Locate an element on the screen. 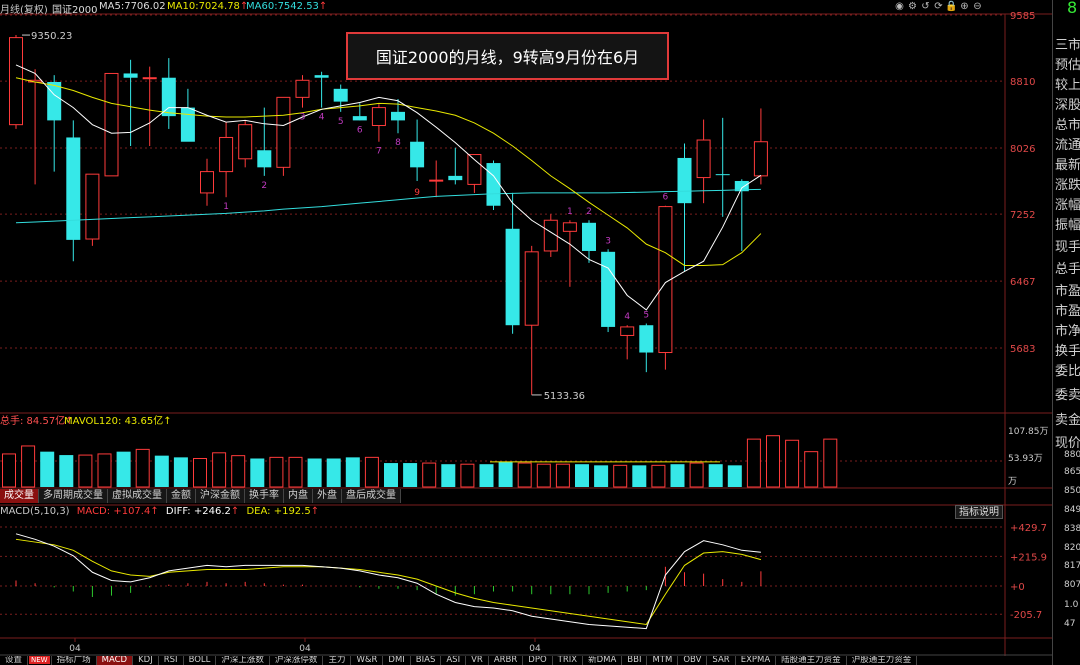  settings-icon: ⚙ is located at coordinates (912, 6).